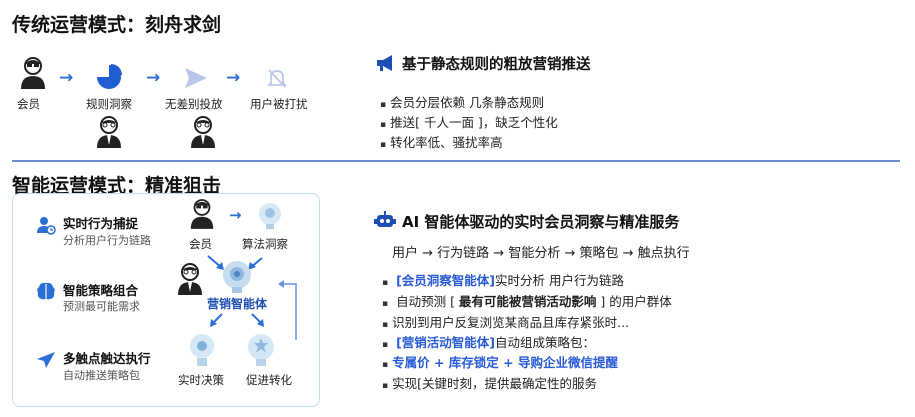  Describe the element at coordinates (101, 290) in the screenshot. I see `feature-title: 智能策略组合` at that location.